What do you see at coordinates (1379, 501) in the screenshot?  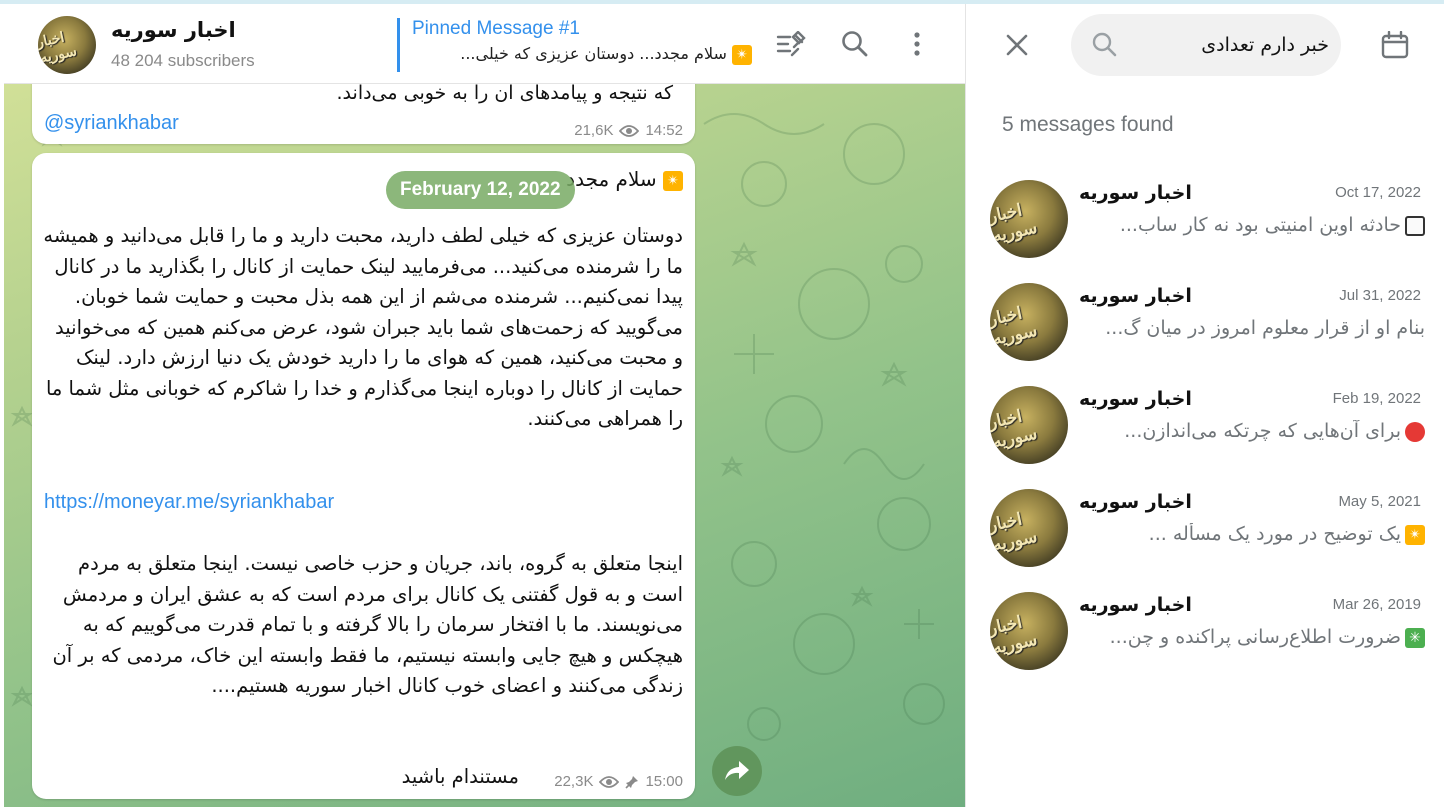 I see `result-date: May 5, 2021` at bounding box center [1379, 501].